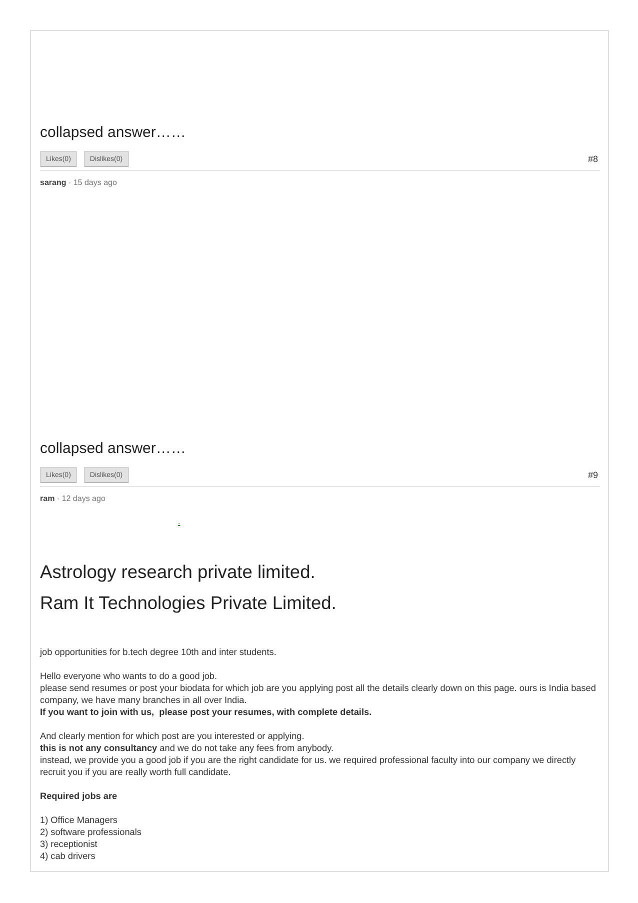  What do you see at coordinates (593, 475) in the screenshot?
I see `answer-number: #9` at bounding box center [593, 475].